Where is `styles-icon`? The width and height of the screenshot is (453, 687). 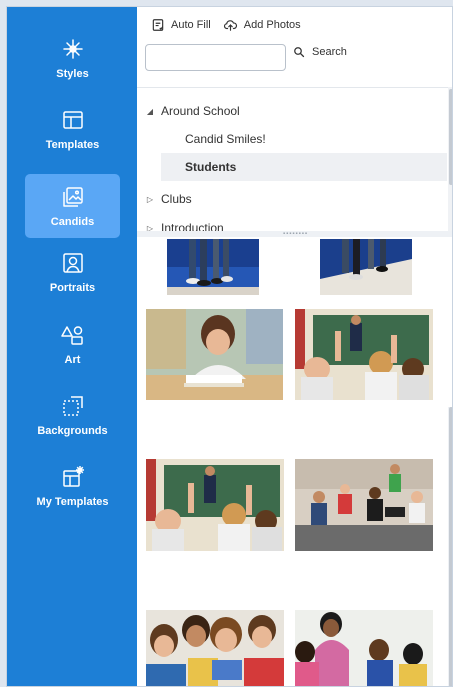 styles-icon is located at coordinates (72, 48).